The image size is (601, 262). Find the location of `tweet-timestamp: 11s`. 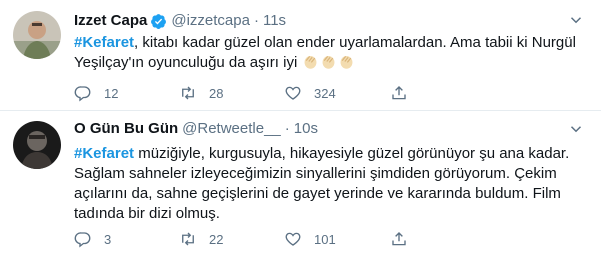

tweet-timestamp: 11s is located at coordinates (274, 21).